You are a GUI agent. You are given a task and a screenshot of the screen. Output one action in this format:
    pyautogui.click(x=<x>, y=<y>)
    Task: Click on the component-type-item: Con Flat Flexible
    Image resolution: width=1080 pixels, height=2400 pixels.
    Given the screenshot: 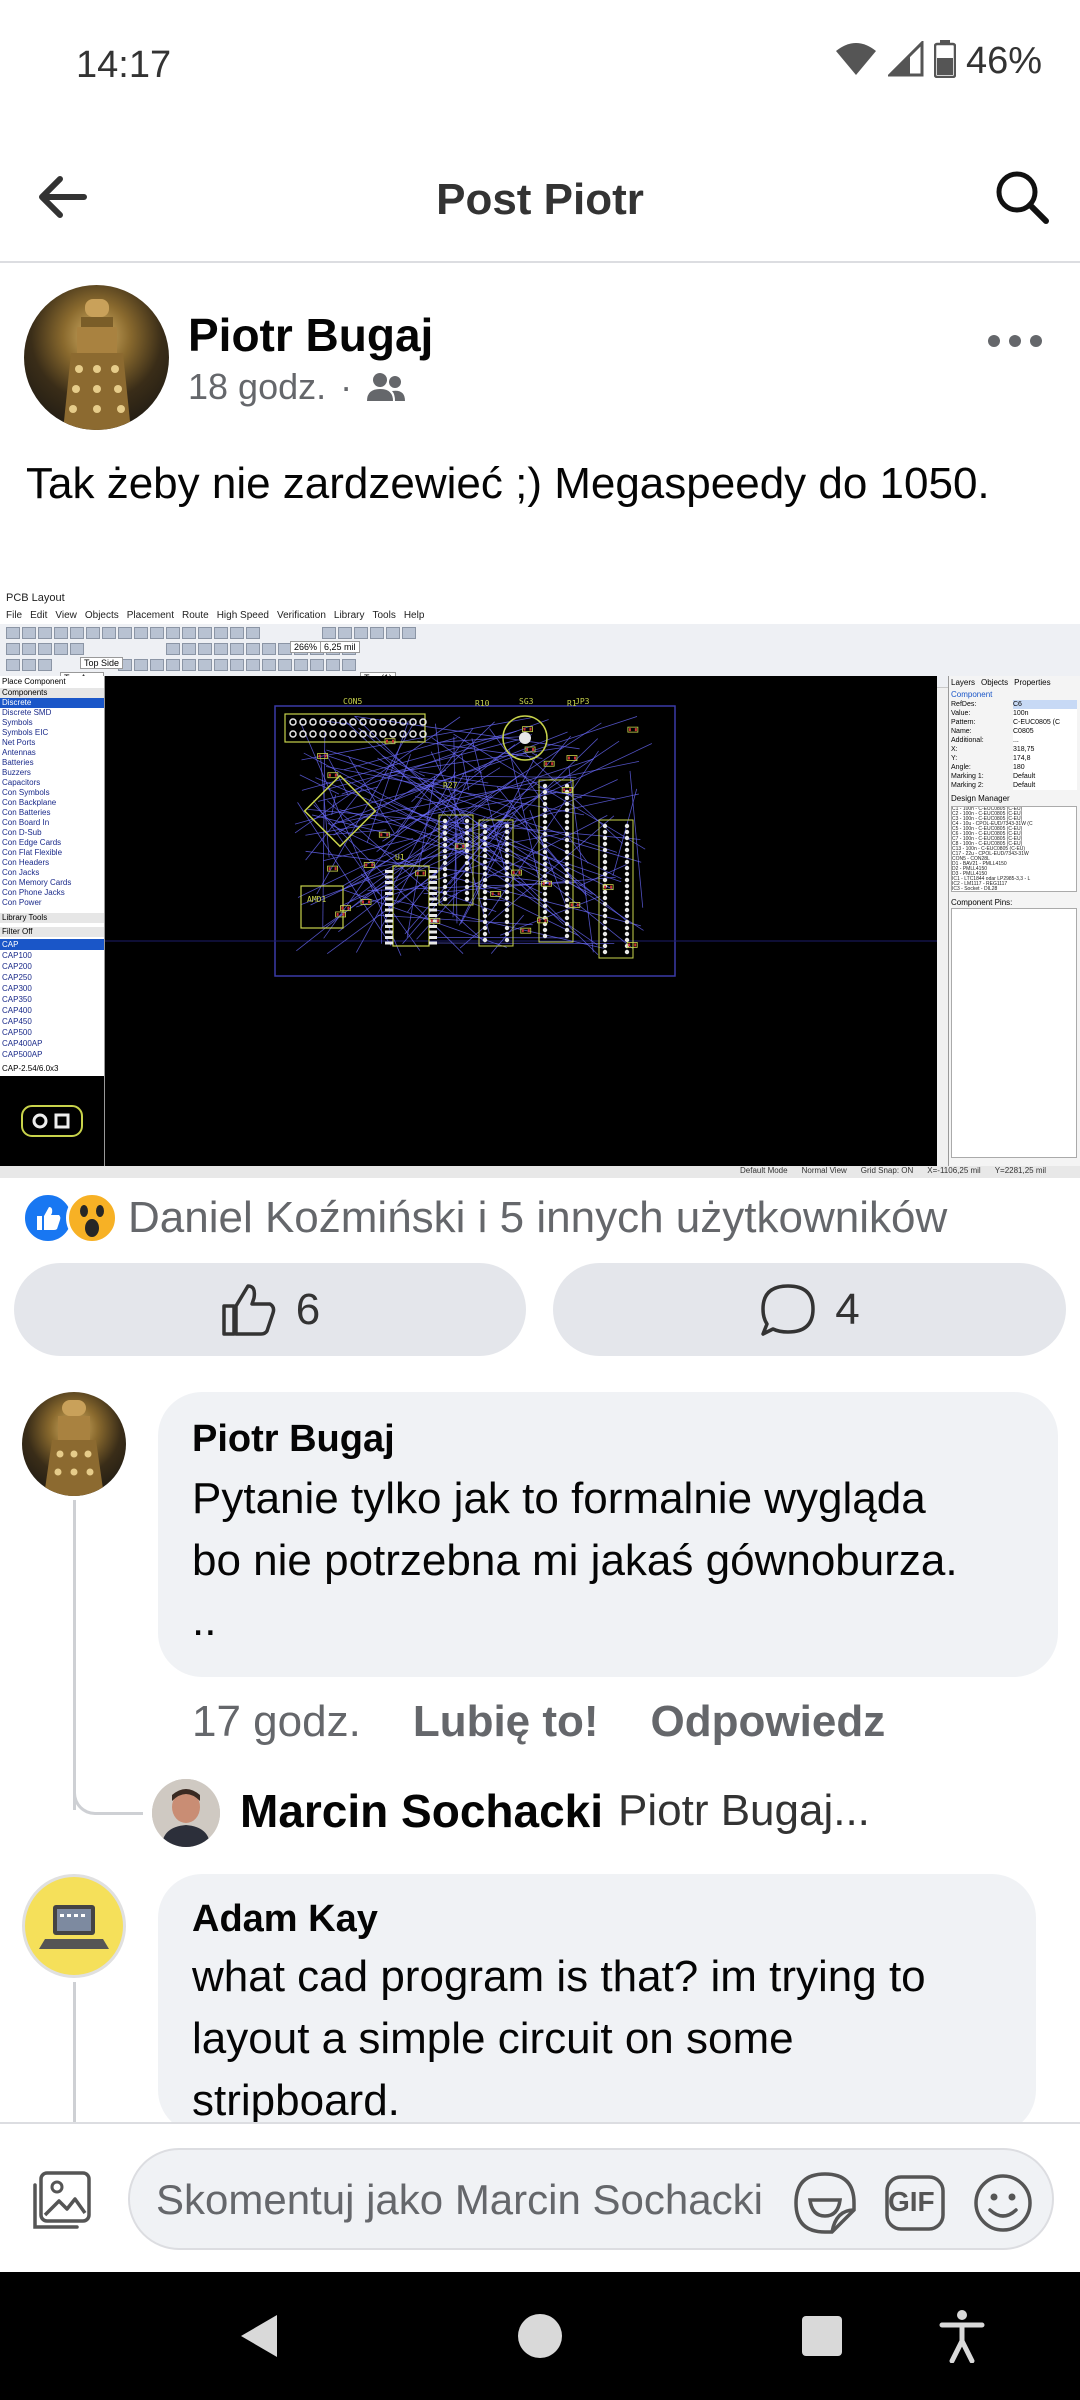 What is the action you would take?
    pyautogui.click(x=32, y=852)
    